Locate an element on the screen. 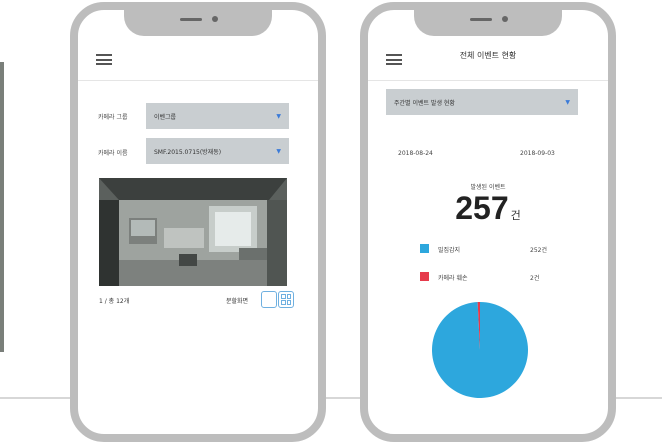 The image size is (662, 442). period-filter-select: 주간별 이벤트 발생 현황 ▼ is located at coordinates (482, 102).